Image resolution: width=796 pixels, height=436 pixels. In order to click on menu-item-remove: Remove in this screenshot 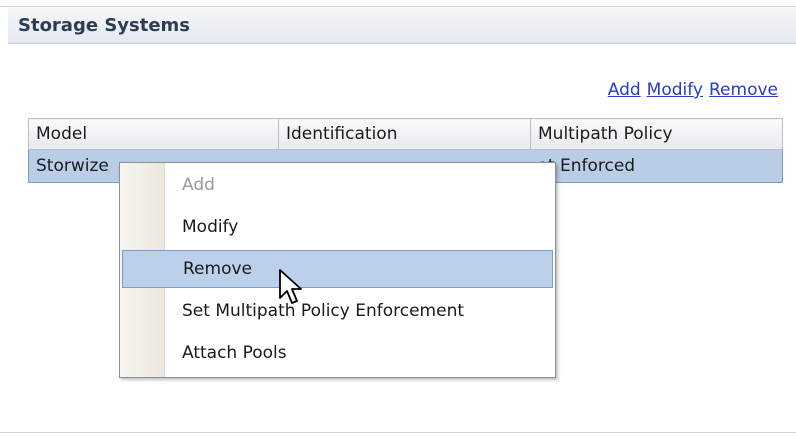, I will do `click(337, 269)`.